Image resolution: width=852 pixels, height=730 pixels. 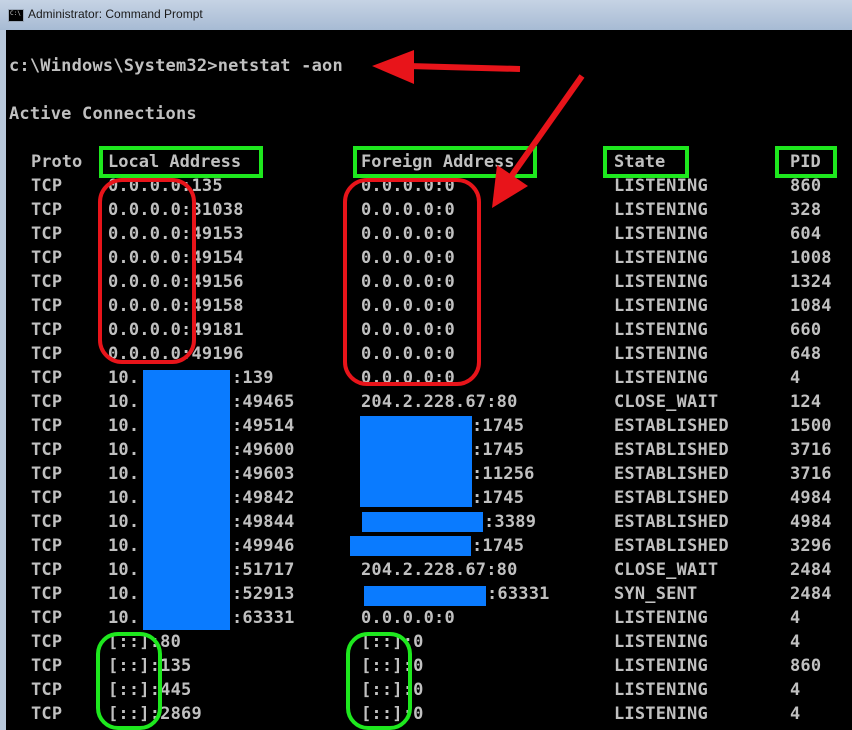 I want to click on highlight-pid-header, so click(x=806, y=162).